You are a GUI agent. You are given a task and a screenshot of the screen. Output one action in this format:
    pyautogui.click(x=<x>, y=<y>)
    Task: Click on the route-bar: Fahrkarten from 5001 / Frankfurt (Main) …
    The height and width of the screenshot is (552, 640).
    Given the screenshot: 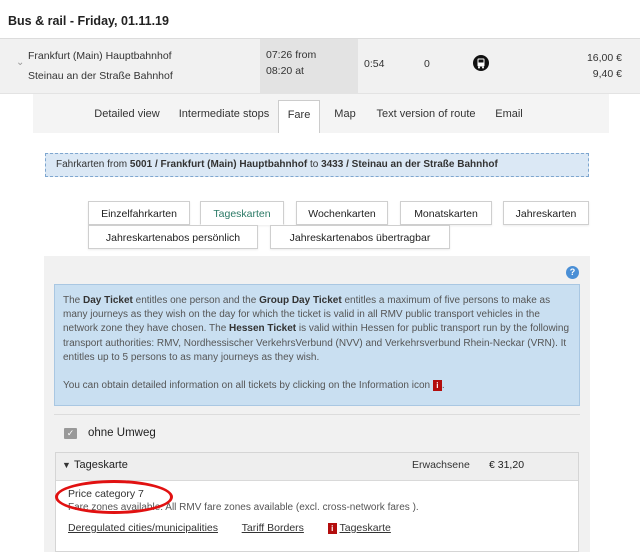 What is the action you would take?
    pyautogui.click(x=317, y=165)
    